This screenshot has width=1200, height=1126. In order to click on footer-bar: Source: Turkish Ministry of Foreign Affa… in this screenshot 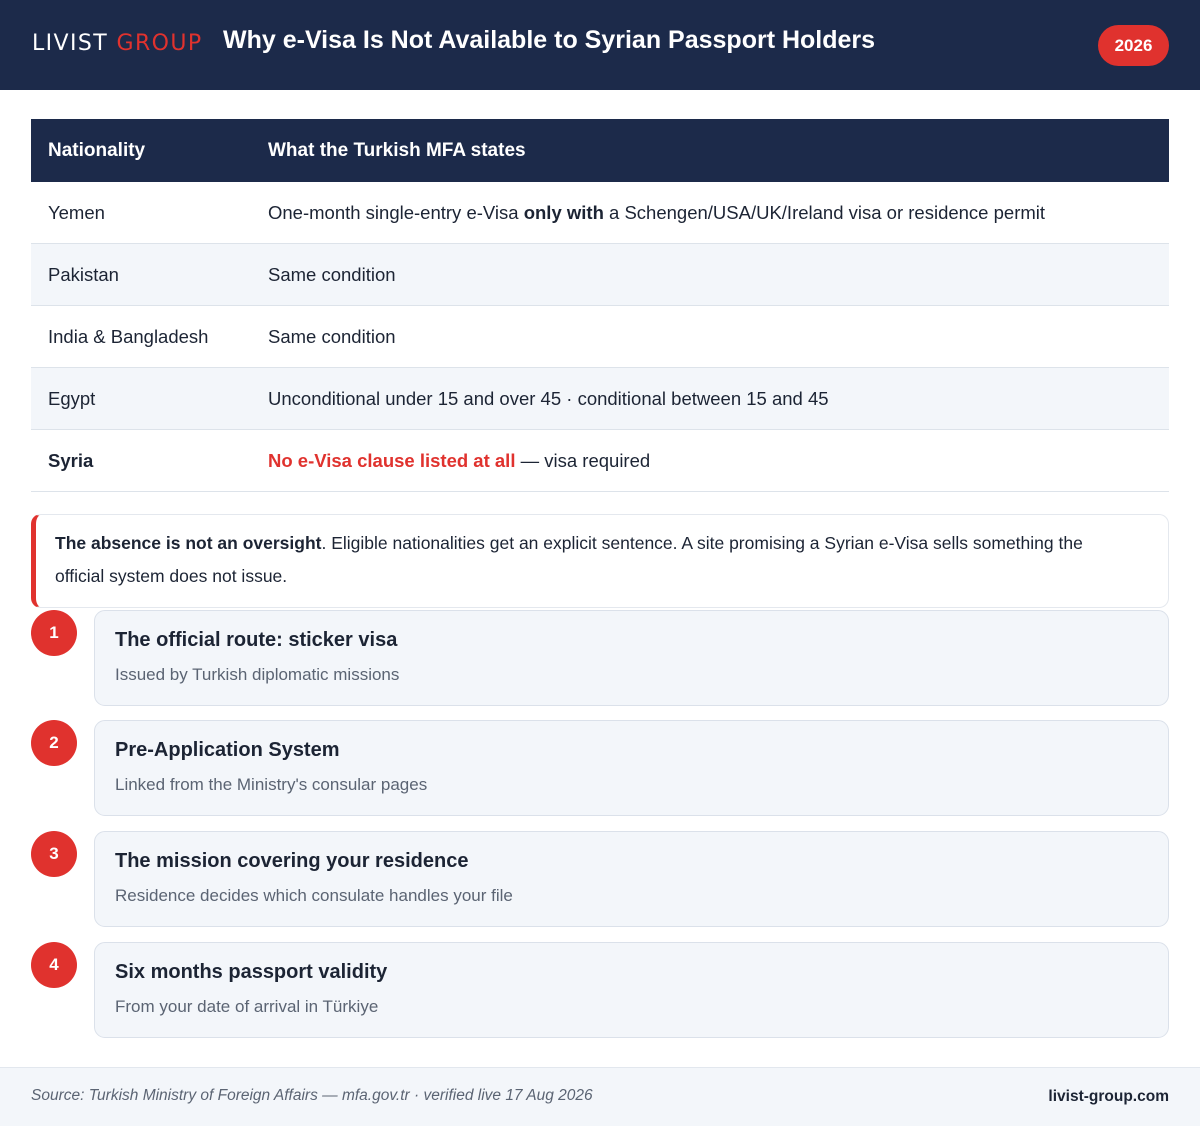, I will do `click(600, 1096)`.